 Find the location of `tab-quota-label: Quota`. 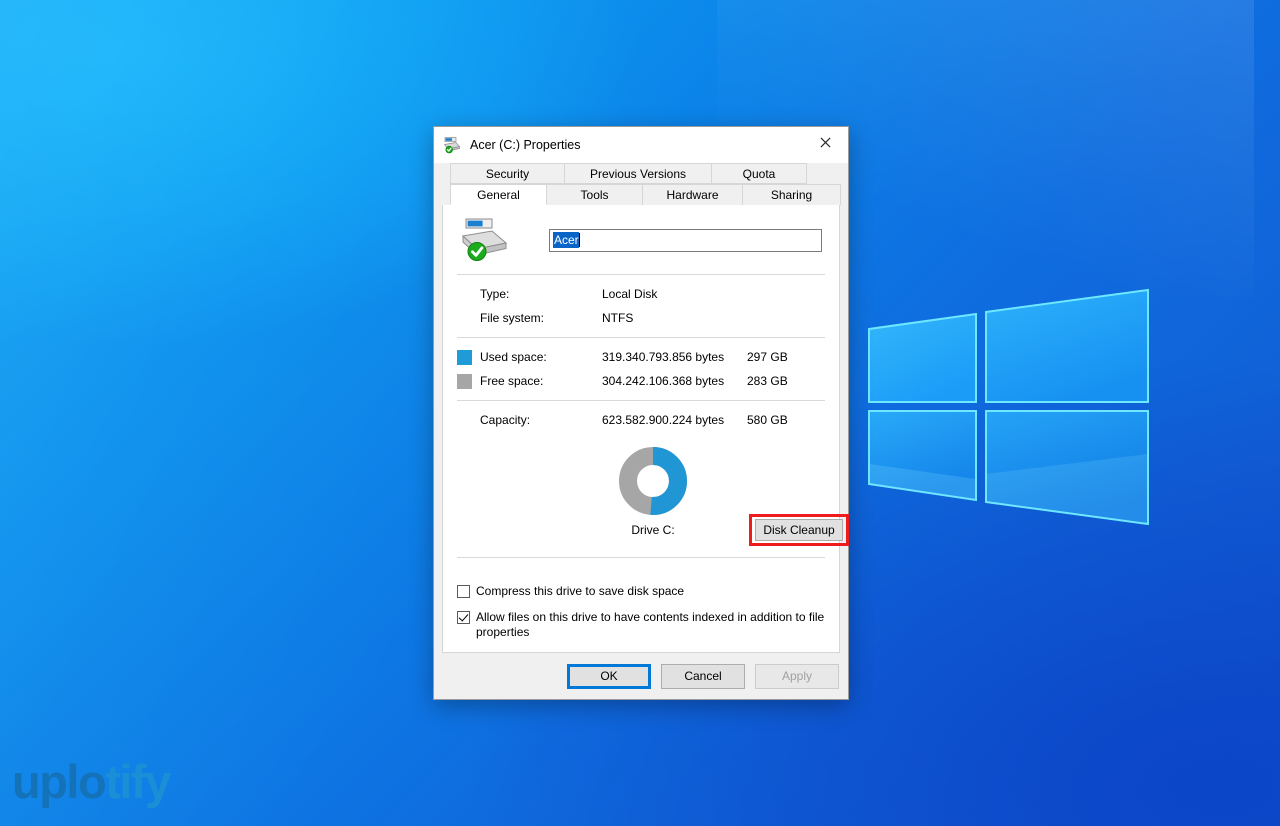

tab-quota-label: Quota is located at coordinates (759, 173).